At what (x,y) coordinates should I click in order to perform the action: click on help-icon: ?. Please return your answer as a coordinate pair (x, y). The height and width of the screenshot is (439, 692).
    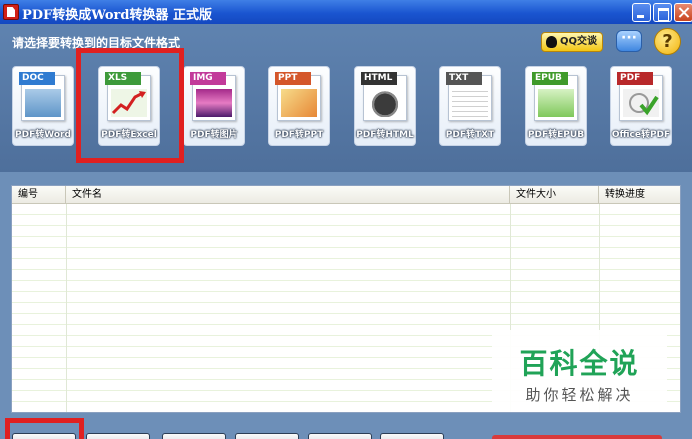
    Looking at the image, I should click on (667, 41).